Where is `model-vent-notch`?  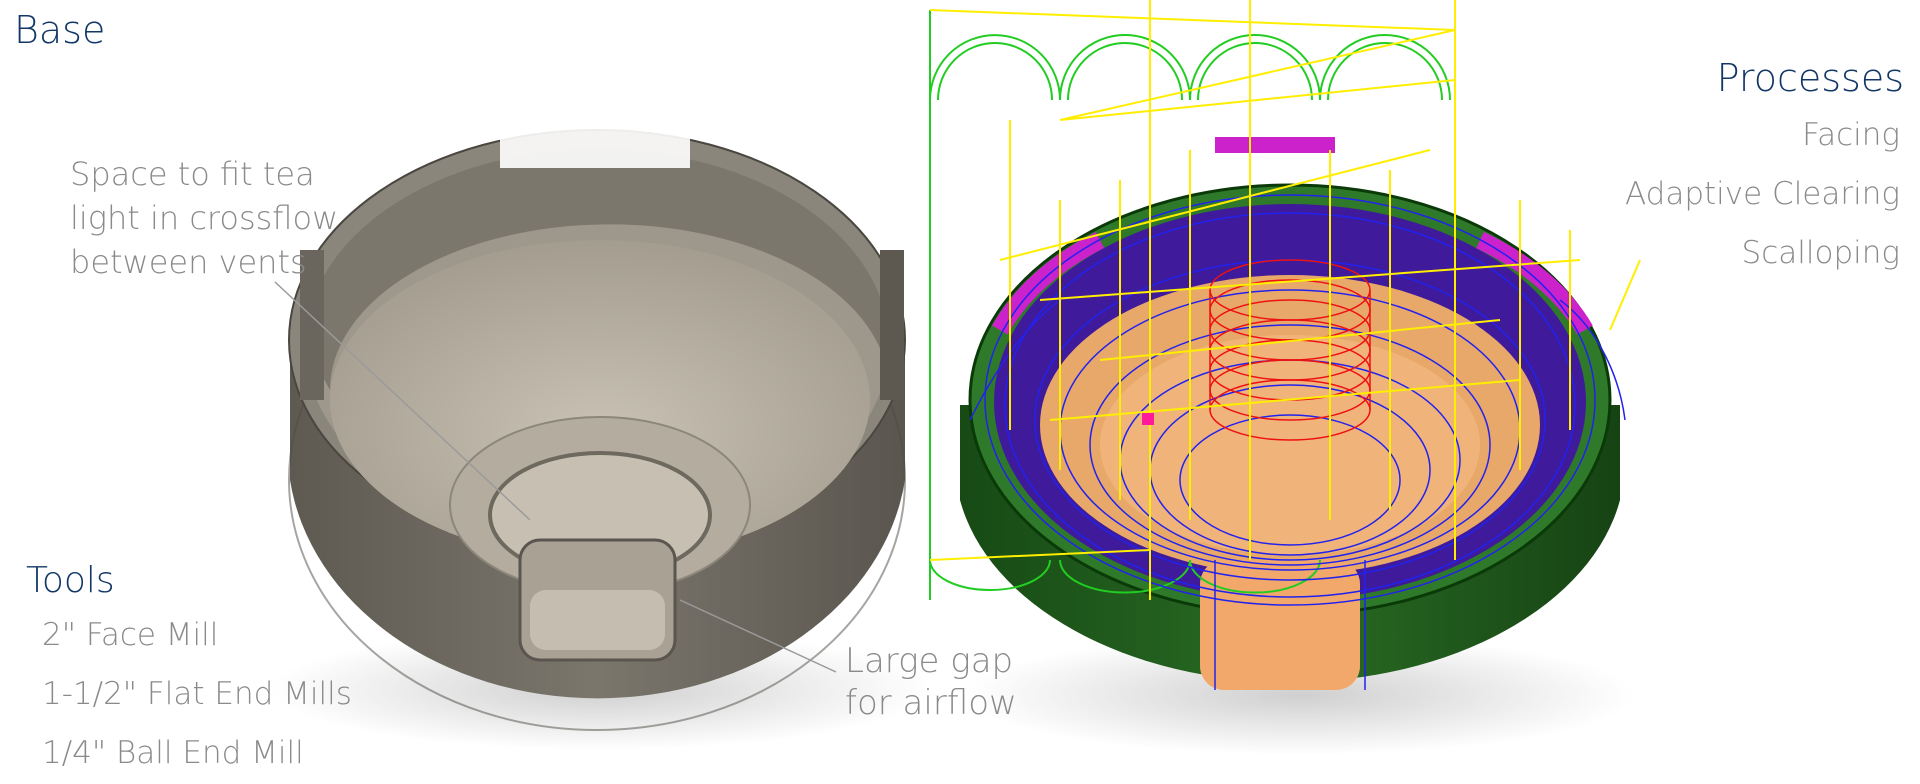 model-vent-notch is located at coordinates (595, 148).